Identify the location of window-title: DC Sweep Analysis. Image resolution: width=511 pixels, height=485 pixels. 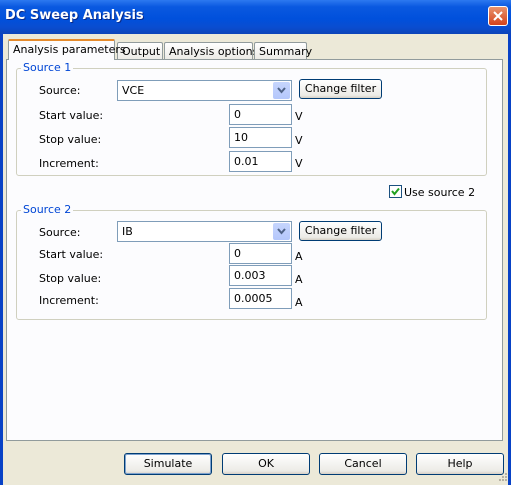
(74, 15).